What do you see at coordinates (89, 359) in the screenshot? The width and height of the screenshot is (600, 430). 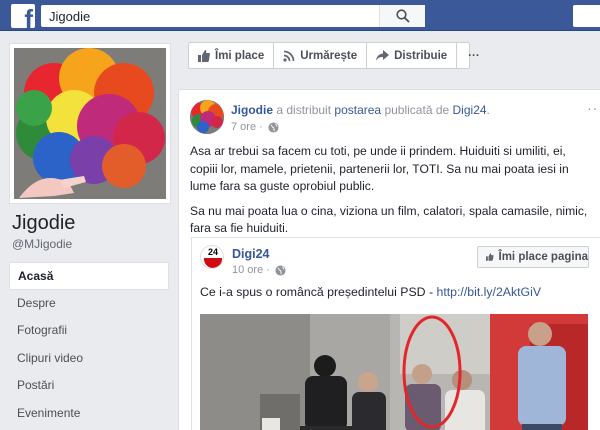 I see `nav-item-clipuri-video: Clipuri video` at bounding box center [89, 359].